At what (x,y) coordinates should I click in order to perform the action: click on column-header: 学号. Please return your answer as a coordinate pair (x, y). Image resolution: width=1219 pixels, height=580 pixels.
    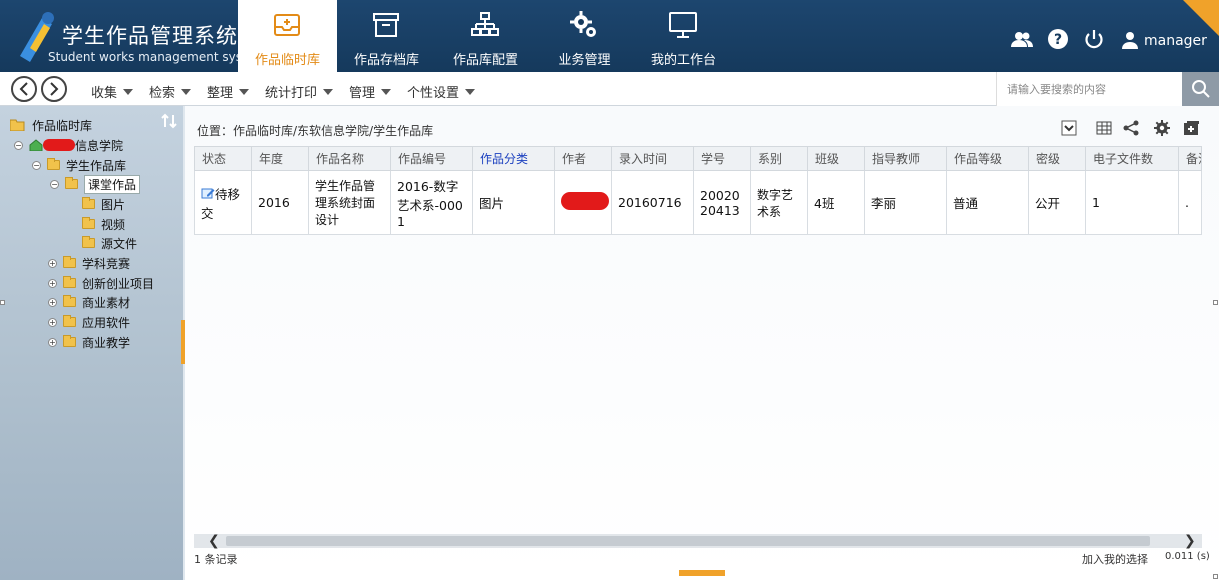
    Looking at the image, I should click on (722, 158).